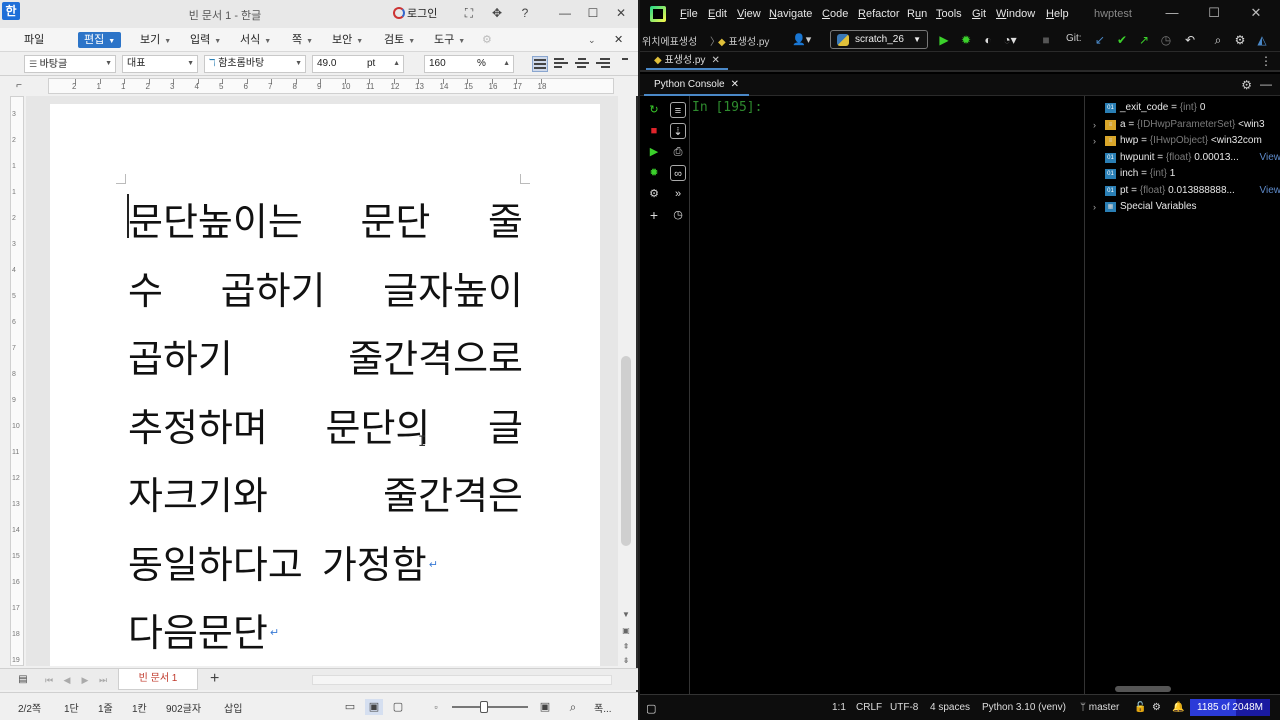  Describe the element at coordinates (625, 64) in the screenshot. I see `toolbar-more-icon` at that location.